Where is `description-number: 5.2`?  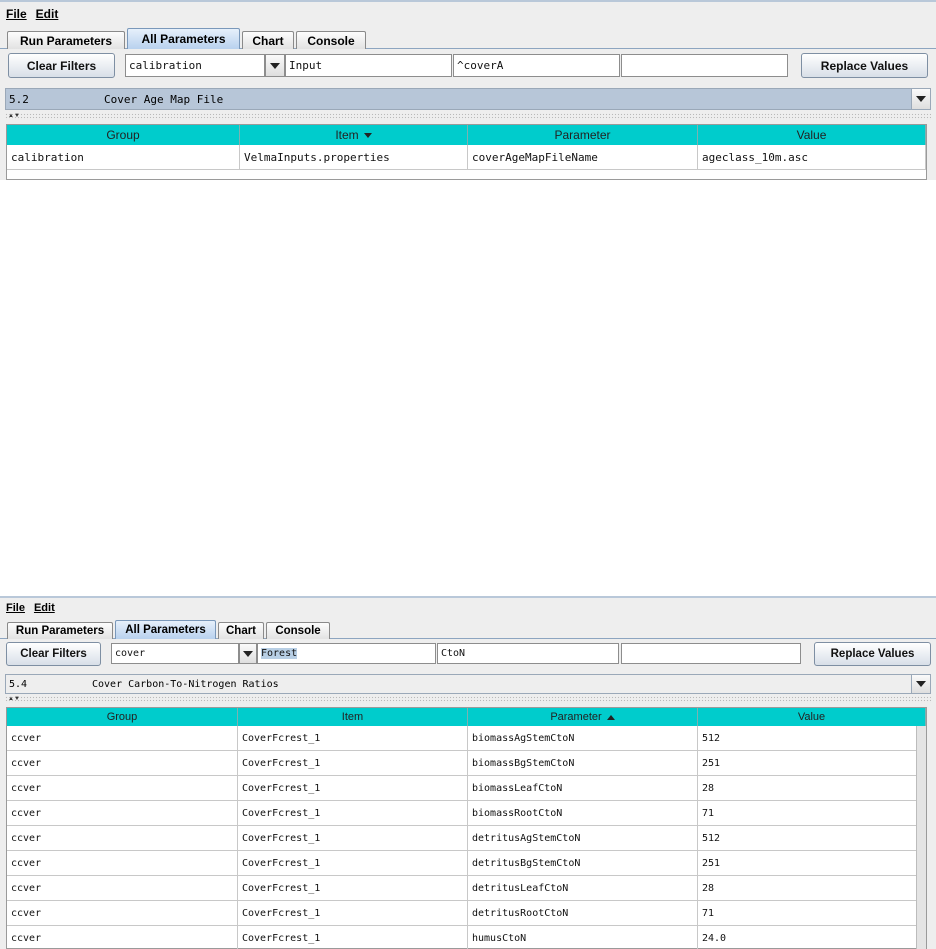 description-number: 5.2 is located at coordinates (19, 99).